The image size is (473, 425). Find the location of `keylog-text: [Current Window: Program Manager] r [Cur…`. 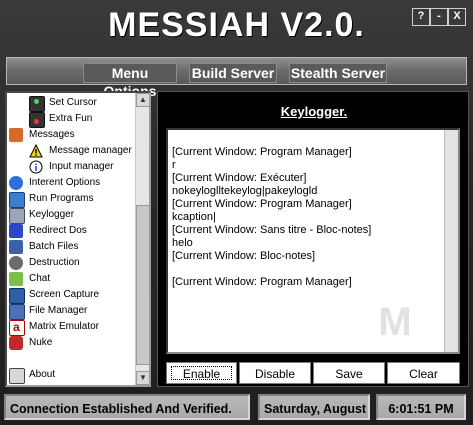

keylog-text: [Current Window: Program Manager] r [Cur… is located at coordinates (272, 217).